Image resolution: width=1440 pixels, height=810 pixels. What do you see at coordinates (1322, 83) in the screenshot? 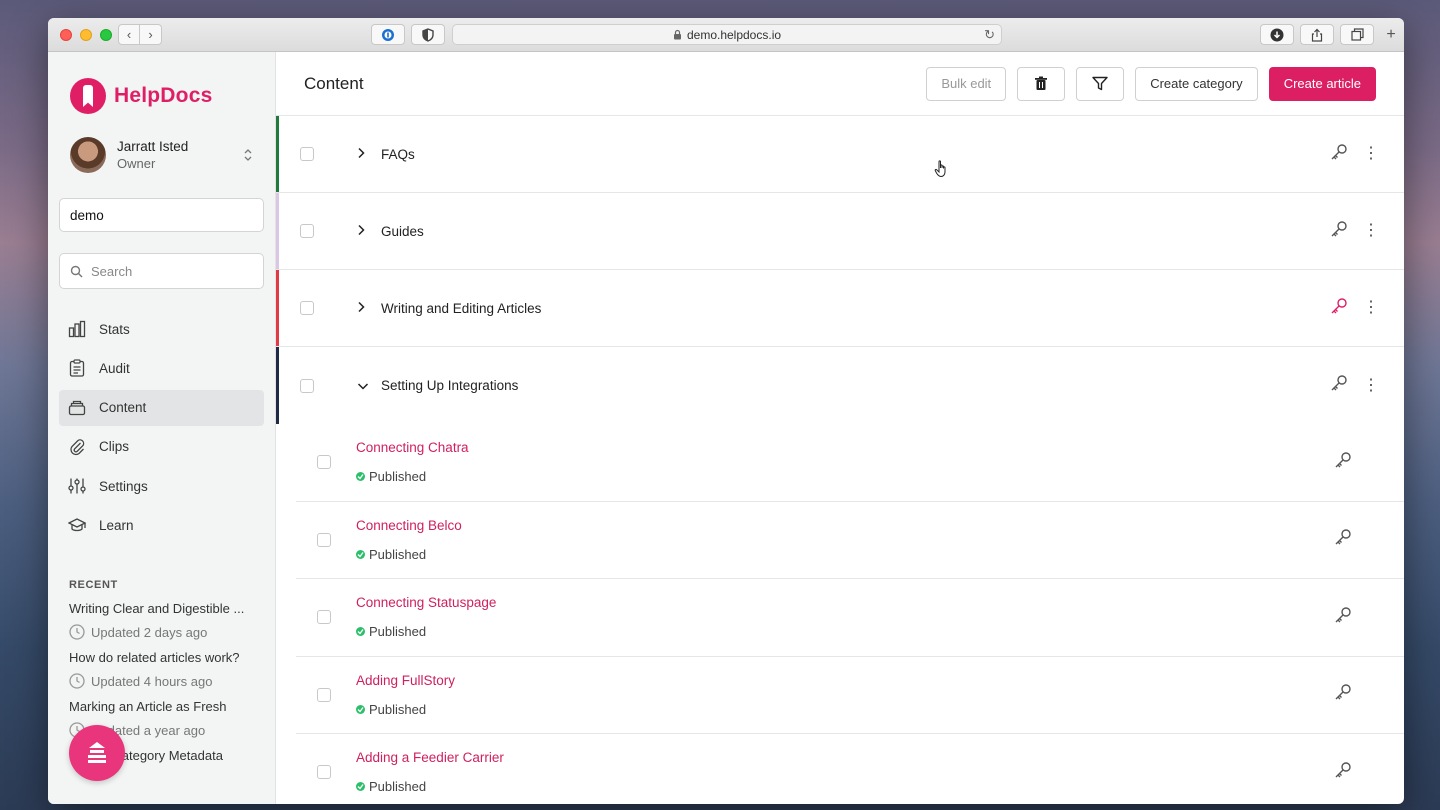
I see `create-article-button: Create article` at bounding box center [1322, 83].